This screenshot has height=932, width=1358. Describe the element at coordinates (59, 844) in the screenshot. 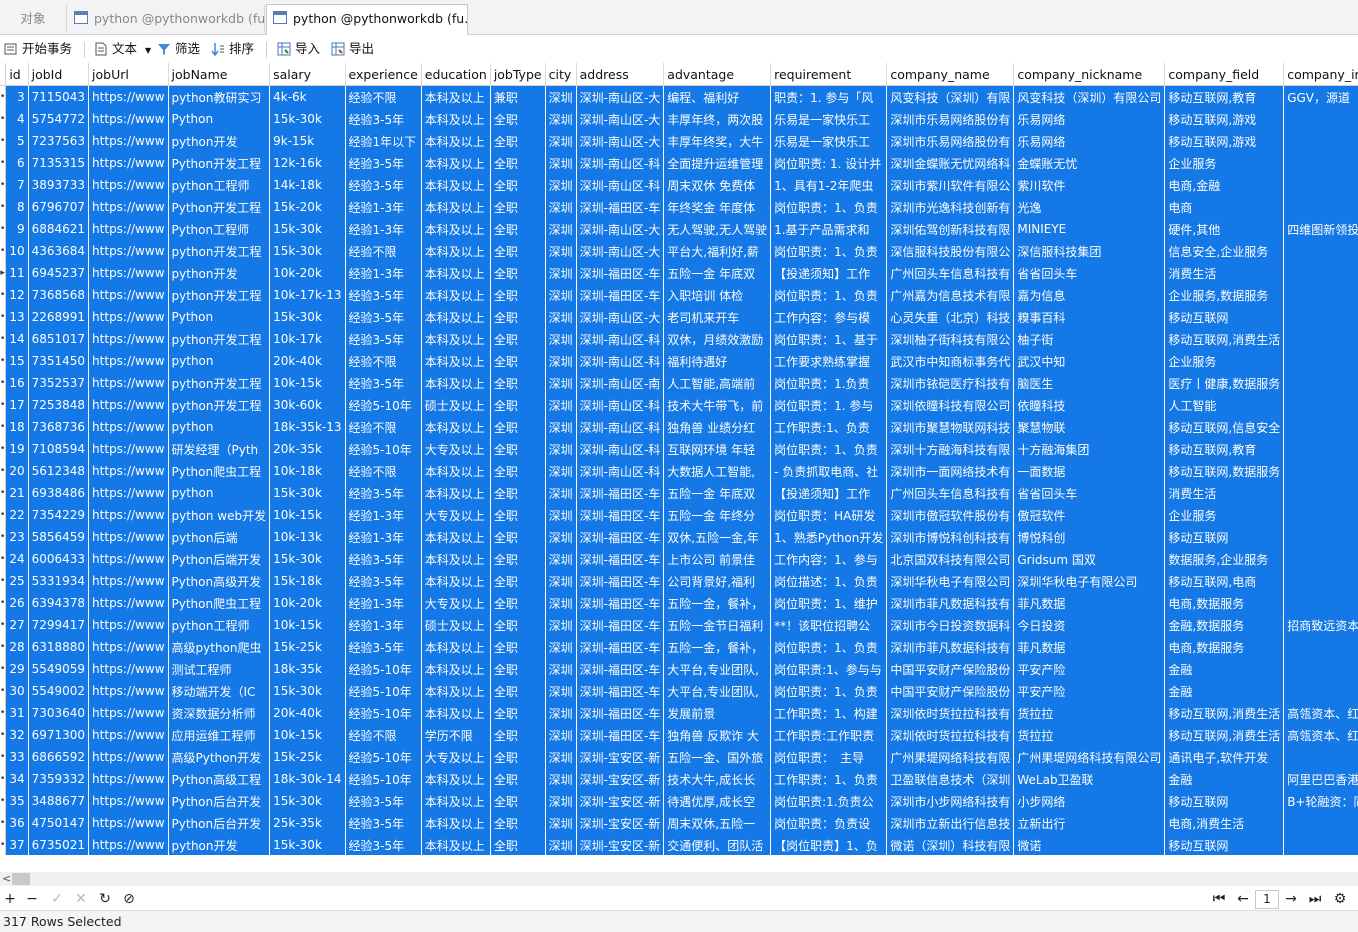

I see `table-cell: 6735021` at that location.